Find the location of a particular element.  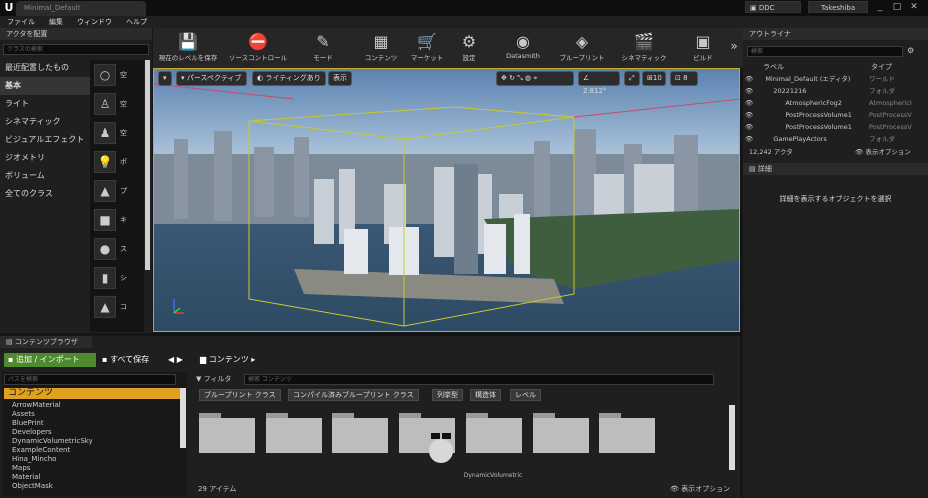

filter-chip-level: レベル is located at coordinates (525, 395).